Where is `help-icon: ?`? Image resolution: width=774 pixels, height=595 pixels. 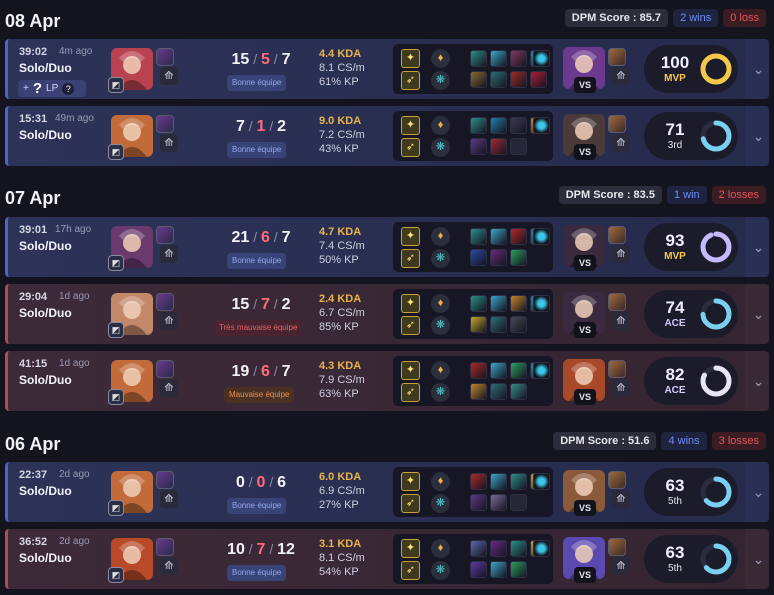
help-icon: ? is located at coordinates (68, 88).